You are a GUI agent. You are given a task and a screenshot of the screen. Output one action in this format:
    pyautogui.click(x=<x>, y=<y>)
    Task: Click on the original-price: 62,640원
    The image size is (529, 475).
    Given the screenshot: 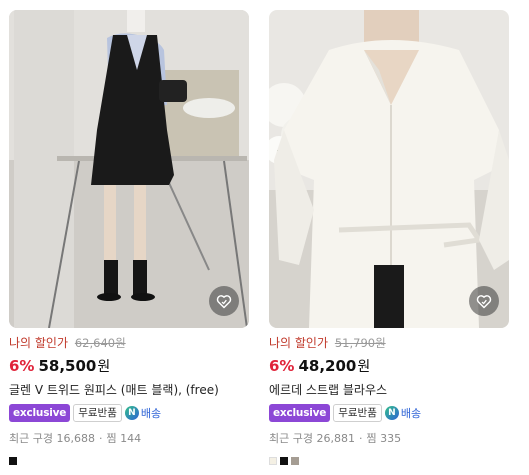 What is the action you would take?
    pyautogui.click(x=100, y=343)
    